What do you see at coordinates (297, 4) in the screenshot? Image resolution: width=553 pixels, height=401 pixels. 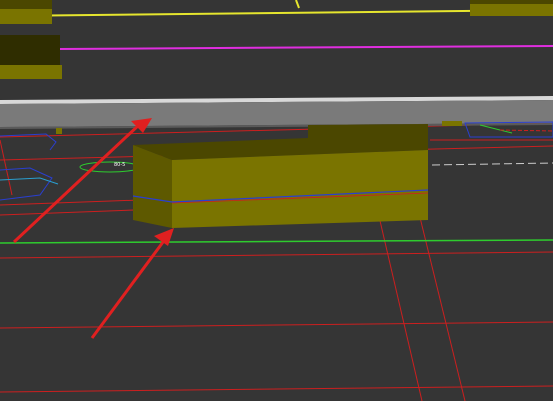 I see `lane-line-yellow-tick` at bounding box center [297, 4].